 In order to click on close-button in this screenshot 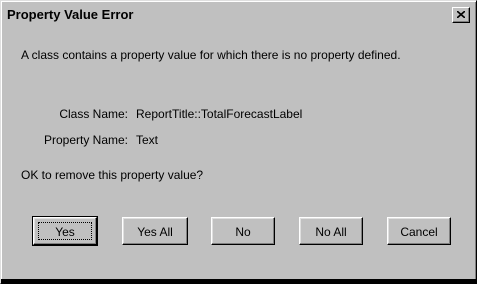, I will do `click(461, 15)`.